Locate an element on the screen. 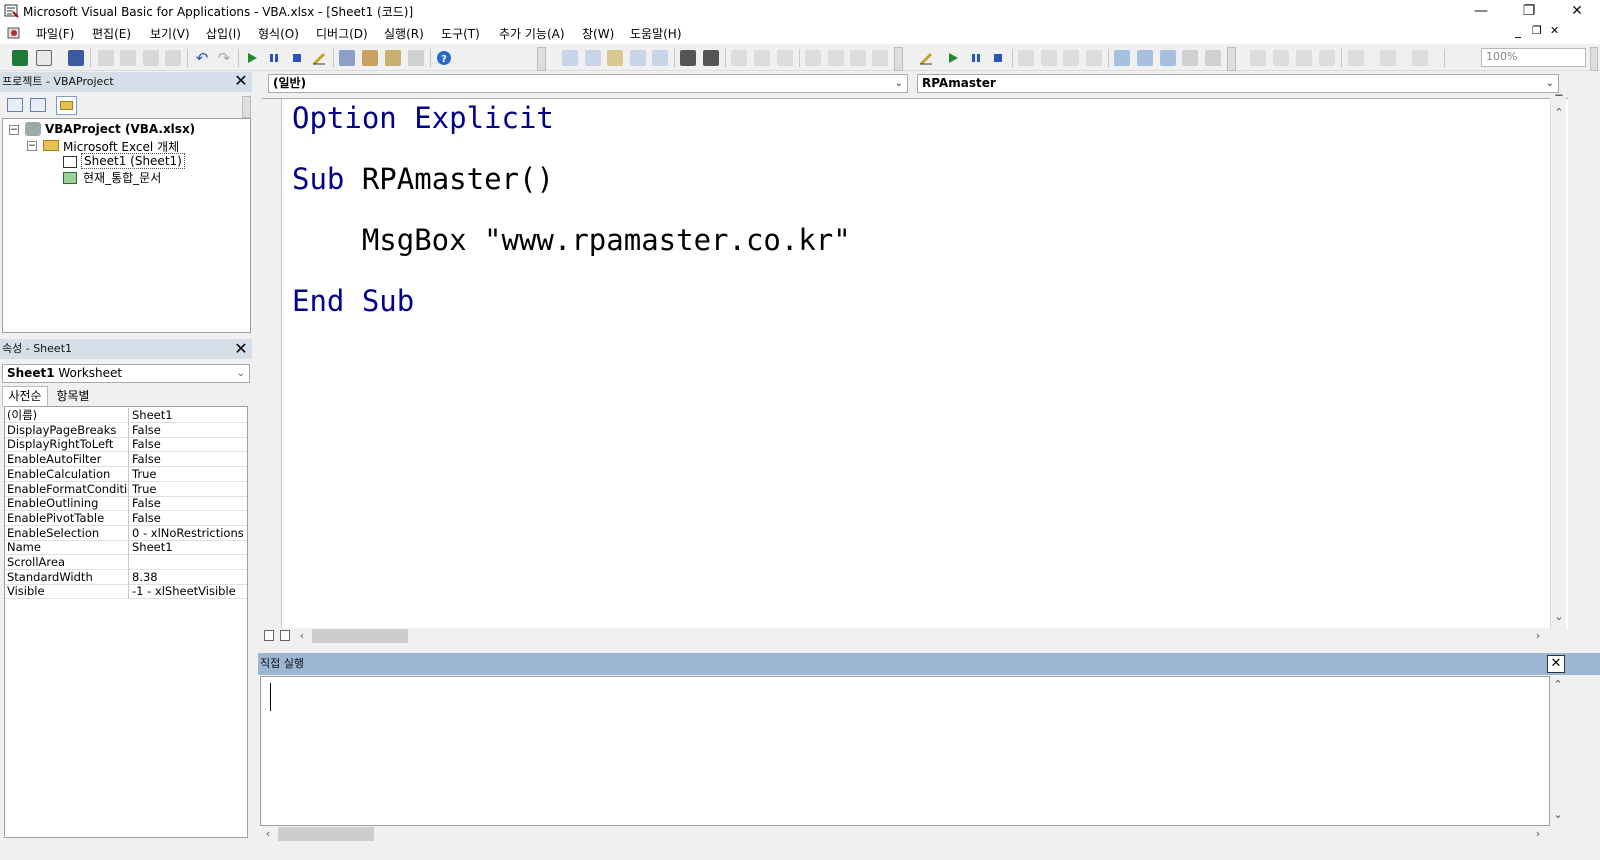 The height and width of the screenshot is (860, 1600). property-value: Sheet1 is located at coordinates (189, 547).